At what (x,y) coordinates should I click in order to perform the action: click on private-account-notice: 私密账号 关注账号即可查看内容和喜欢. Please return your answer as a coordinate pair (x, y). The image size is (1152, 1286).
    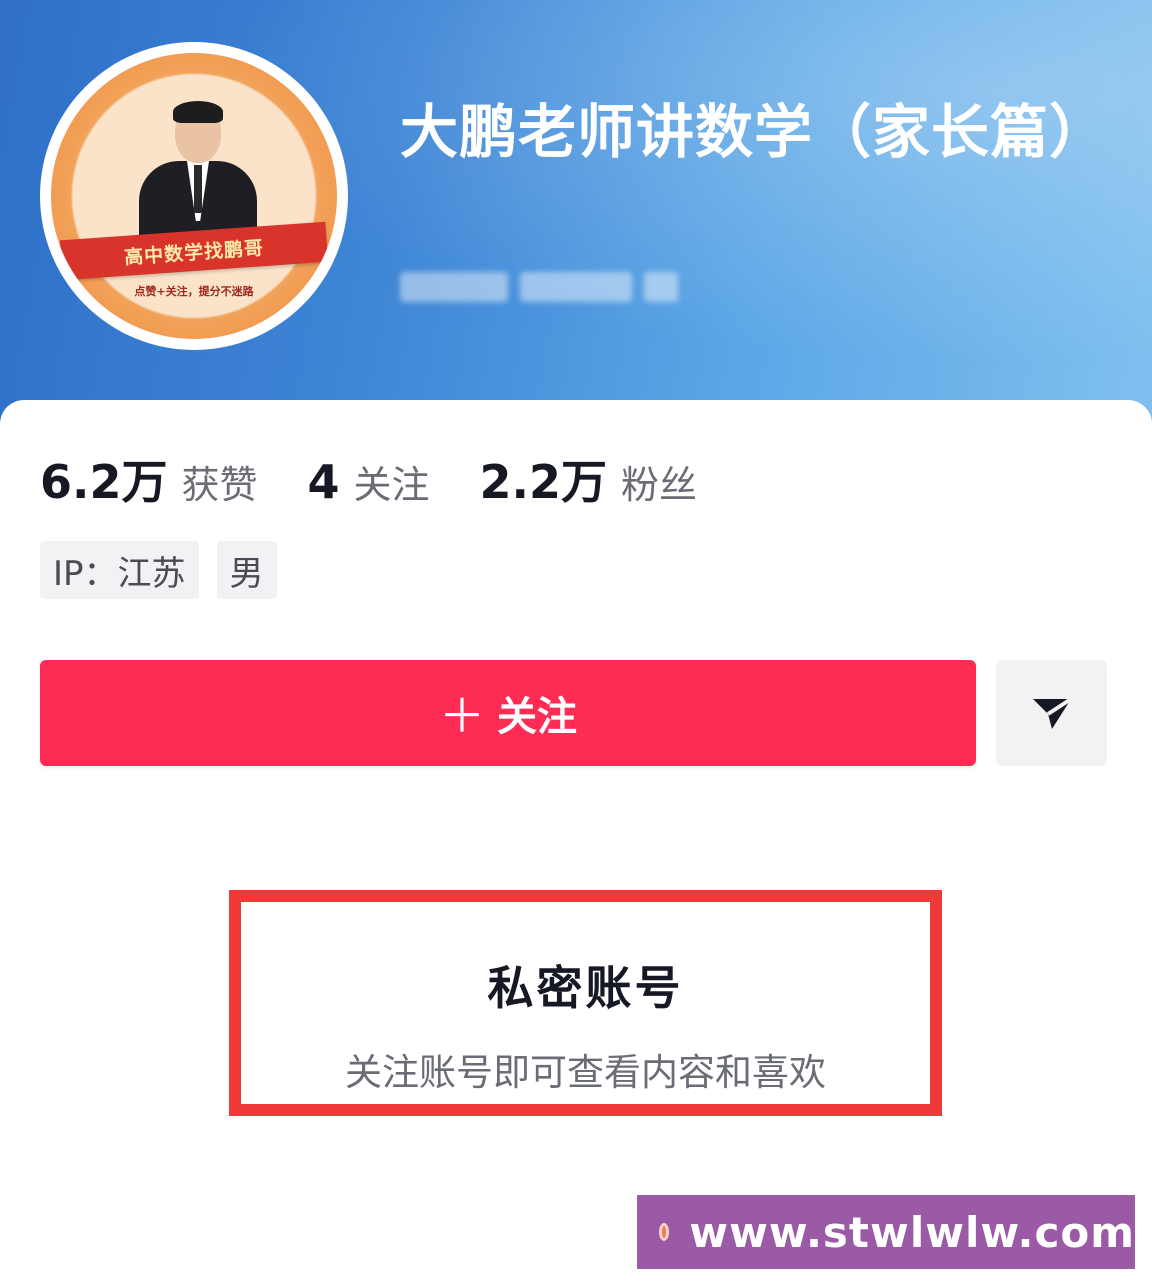
    Looking at the image, I should click on (585, 1003).